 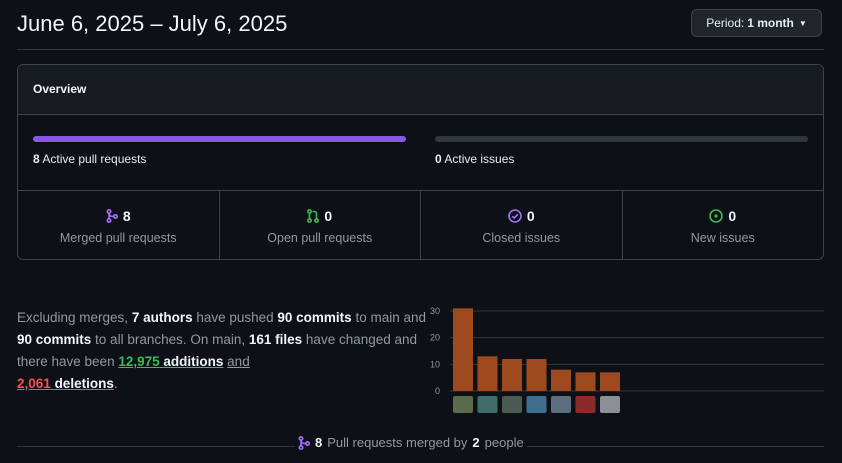 I want to click on merged-count: 8, so click(x=126, y=216).